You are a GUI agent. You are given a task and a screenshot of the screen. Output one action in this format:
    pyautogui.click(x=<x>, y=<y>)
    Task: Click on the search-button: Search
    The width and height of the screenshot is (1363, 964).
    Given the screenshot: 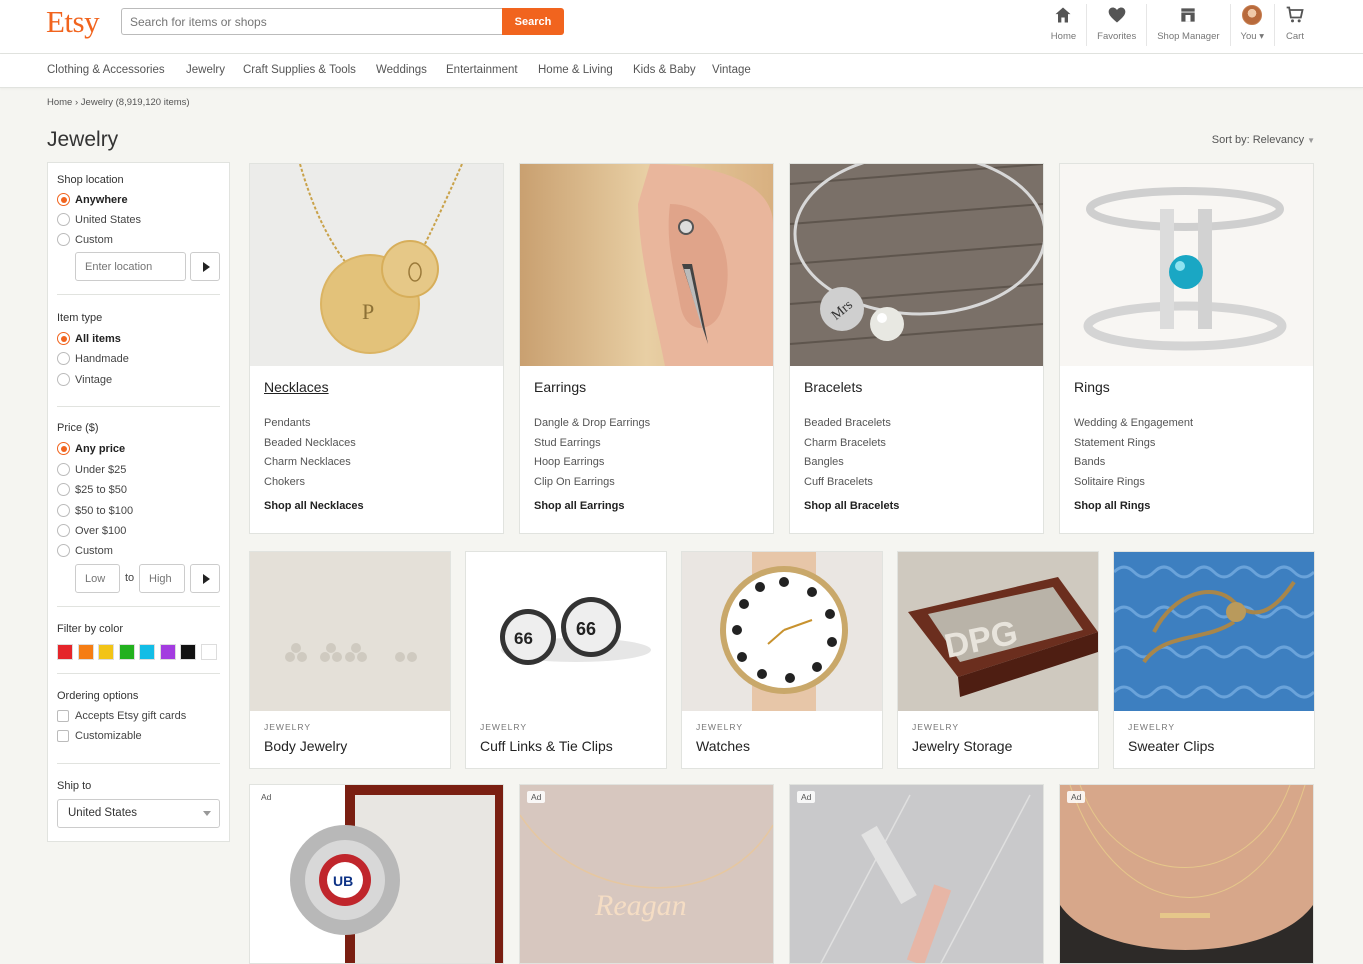 What is the action you would take?
    pyautogui.click(x=533, y=21)
    